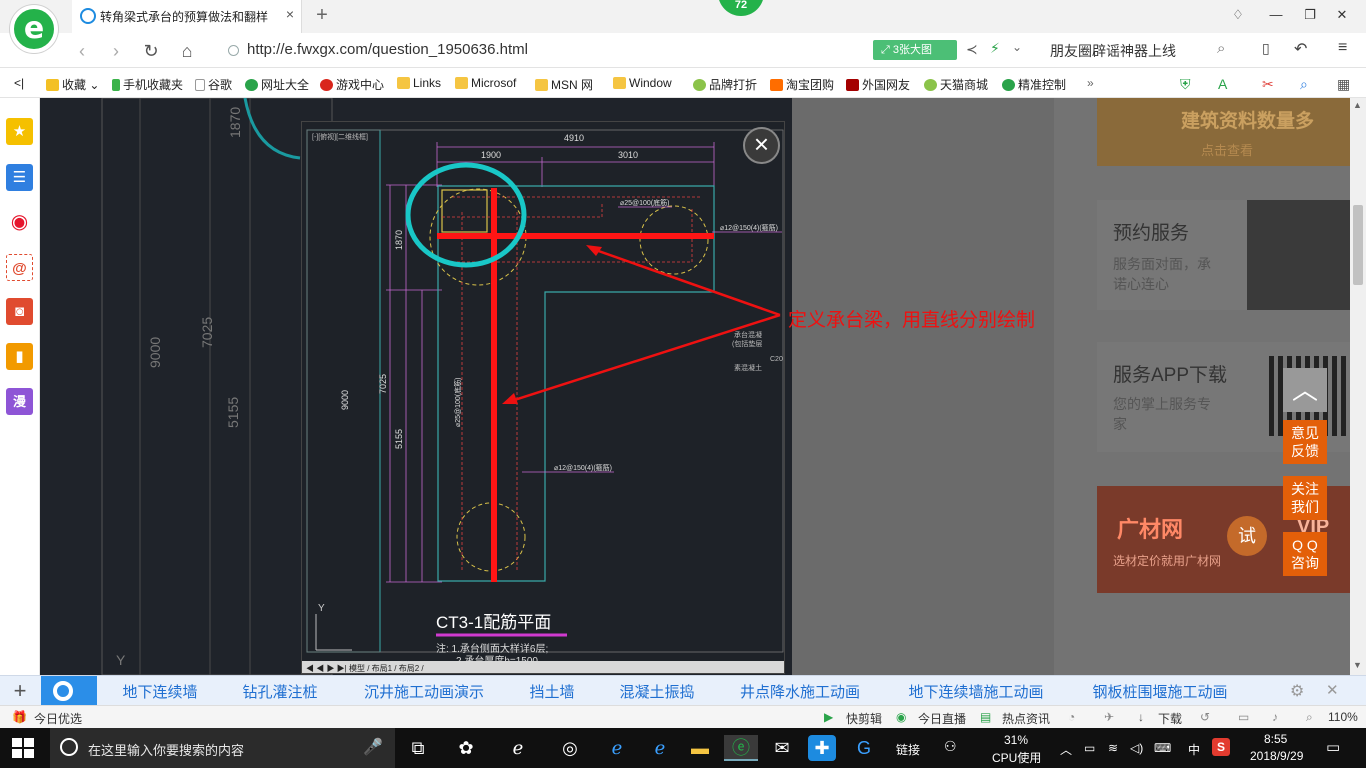 This screenshot has width=1366, height=768. What do you see at coordinates (1305, 390) in the screenshot?
I see `back-to-top-button: ︿` at bounding box center [1305, 390].